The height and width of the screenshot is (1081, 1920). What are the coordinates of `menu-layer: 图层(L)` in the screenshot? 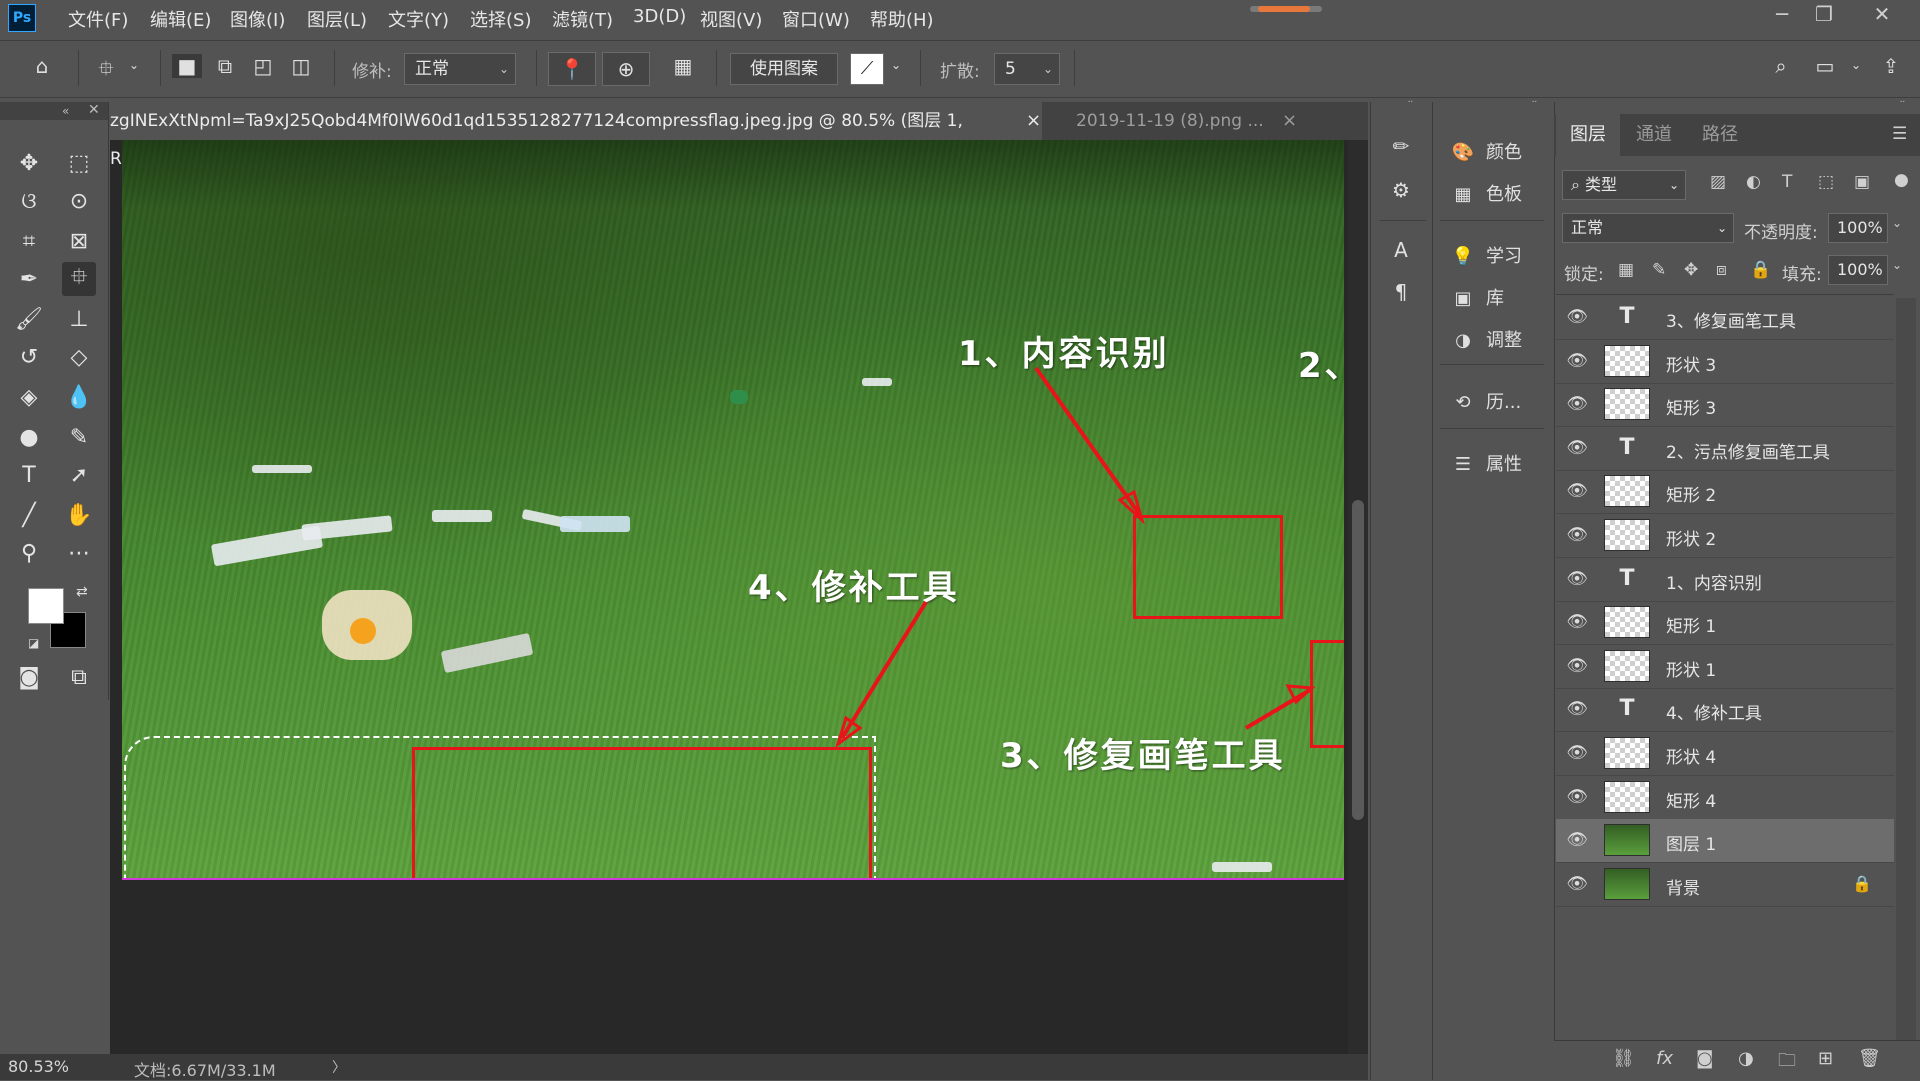 It's located at (337, 19).